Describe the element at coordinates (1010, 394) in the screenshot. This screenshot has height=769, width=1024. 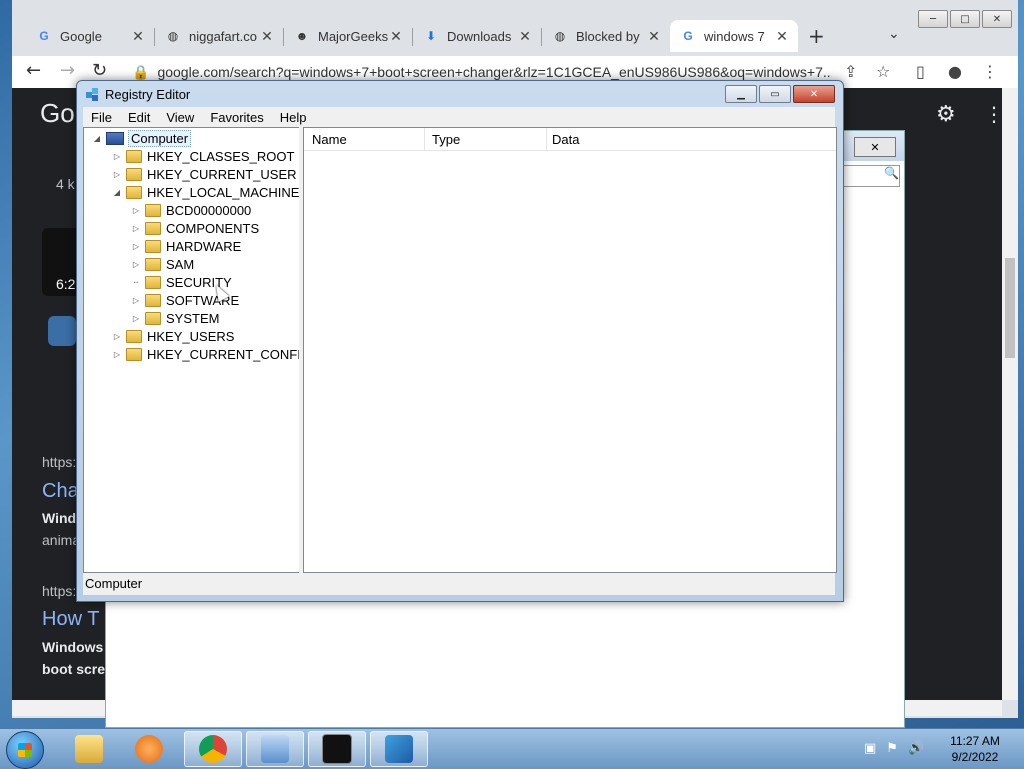
I see `vertical-scrollbar` at that location.